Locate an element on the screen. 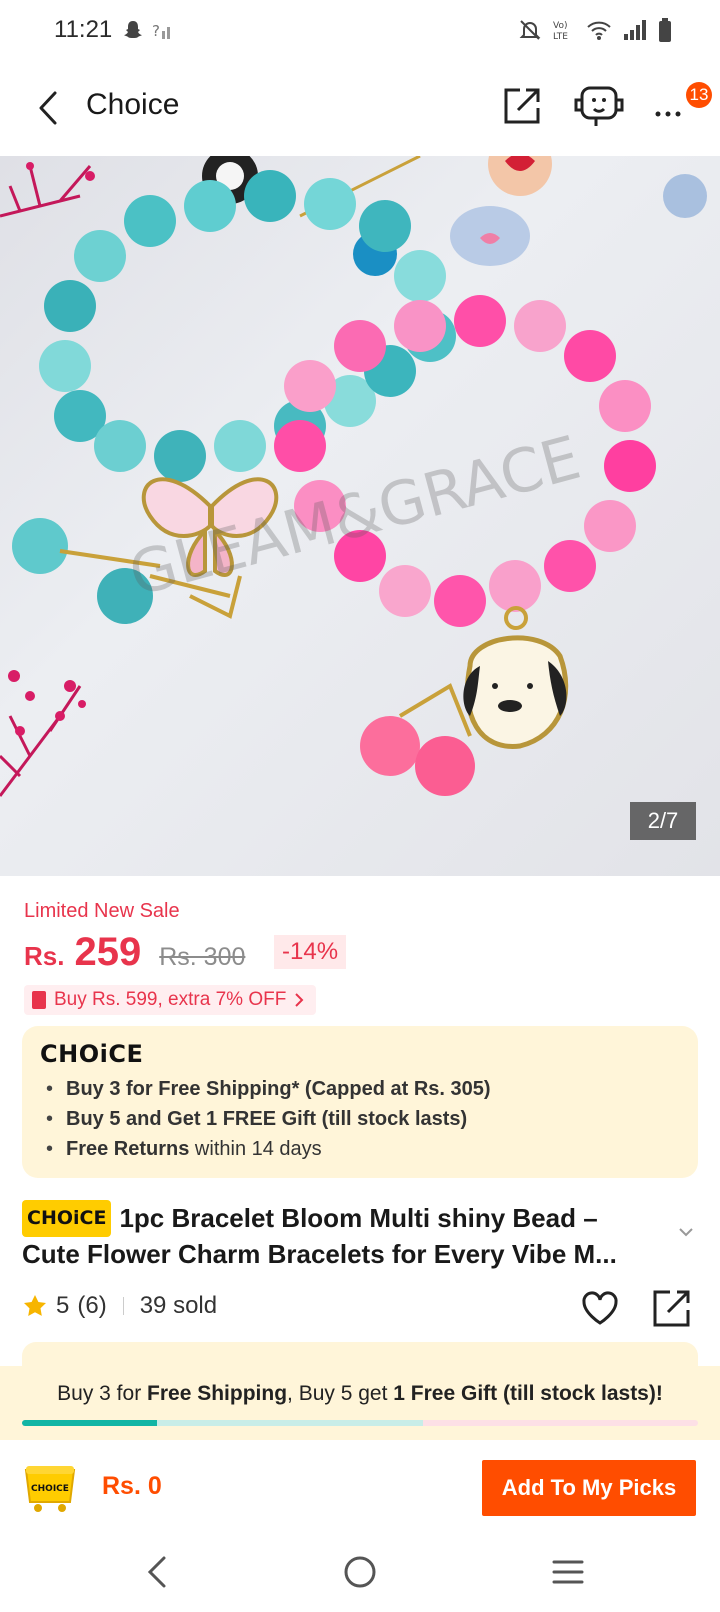  support-robot-icon is located at coordinates (599, 106).